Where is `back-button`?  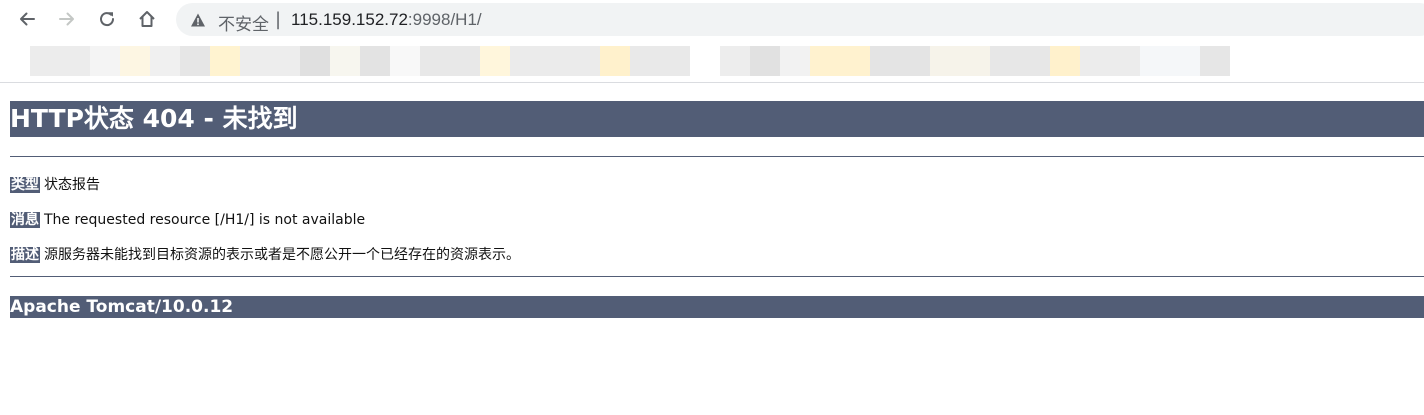
back-button is located at coordinates (27, 19).